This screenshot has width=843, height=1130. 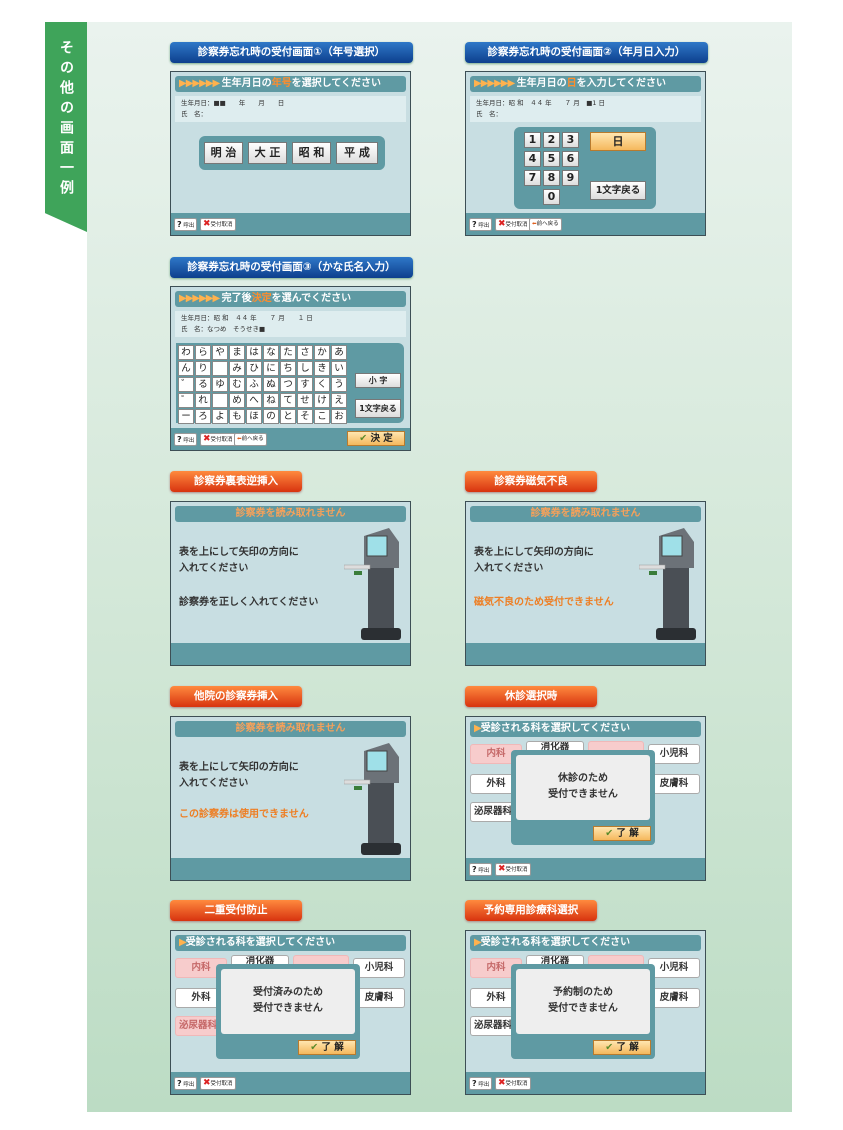 I want to click on screen-header: ▶▶▶▶▶▶ 完了後決定を選んでください, so click(x=290, y=299).